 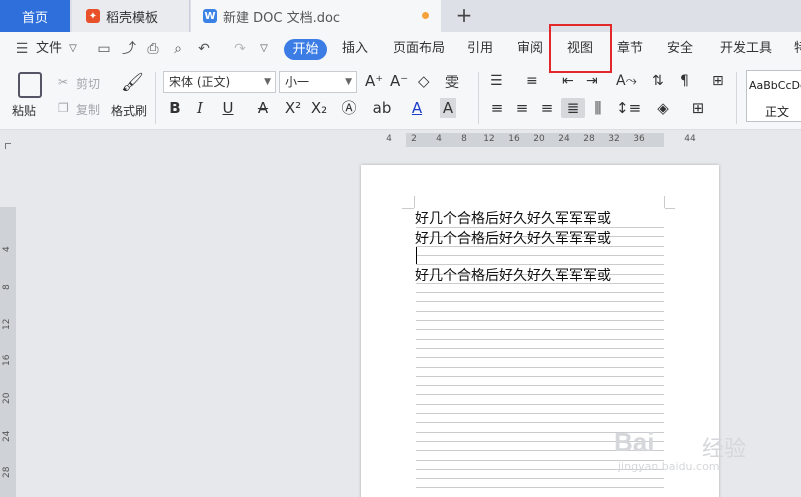 What do you see at coordinates (204, 49) in the screenshot?
I see `undo-icon: ↶` at bounding box center [204, 49].